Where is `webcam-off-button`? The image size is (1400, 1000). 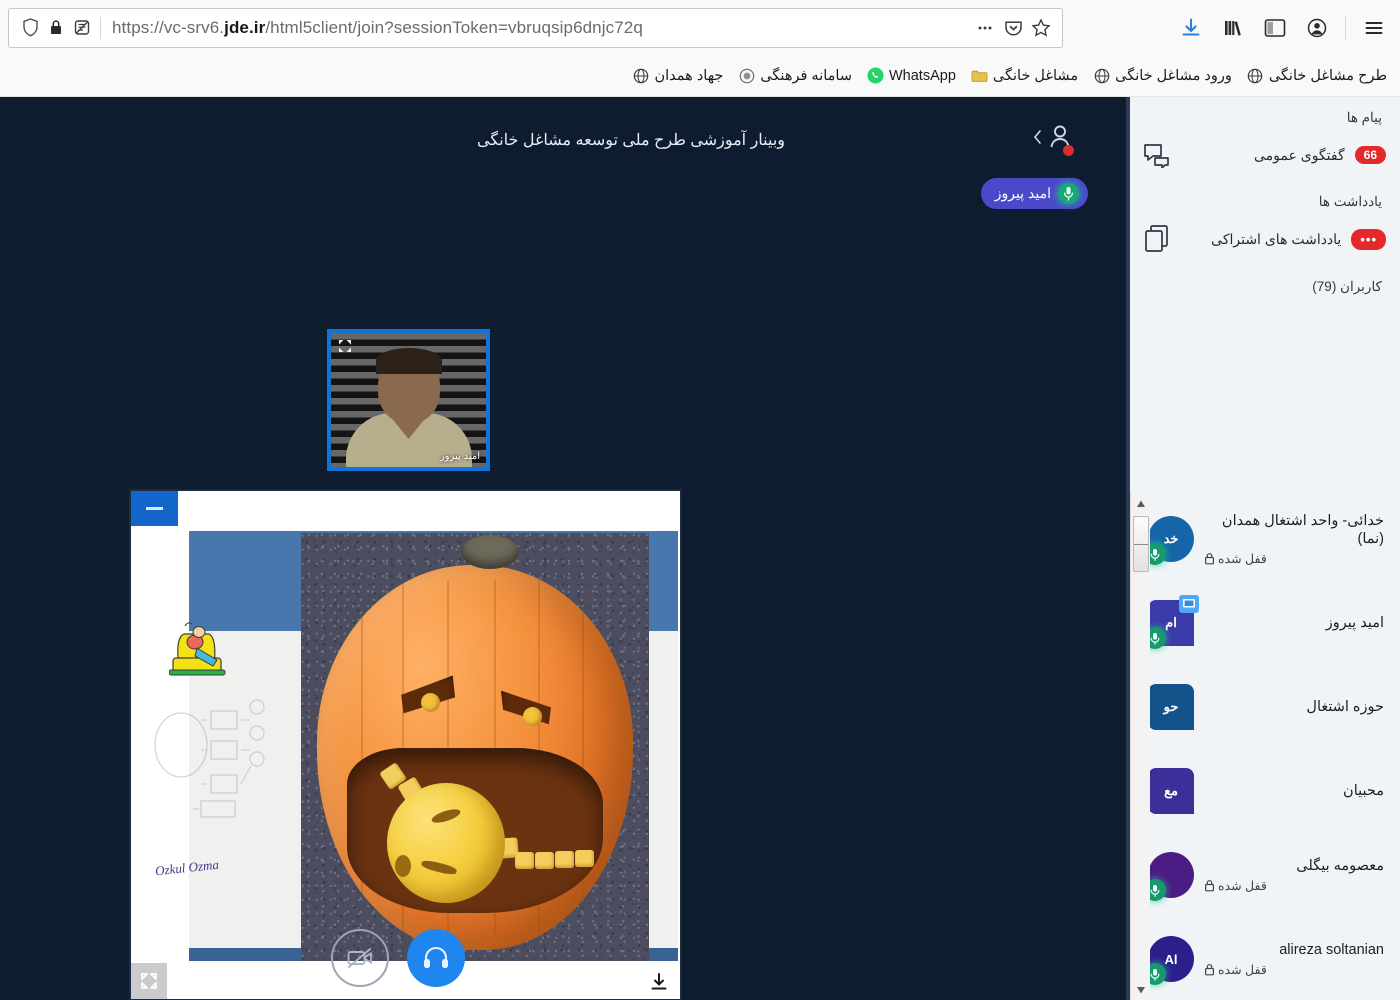
webcam-off-button is located at coordinates (360, 958).